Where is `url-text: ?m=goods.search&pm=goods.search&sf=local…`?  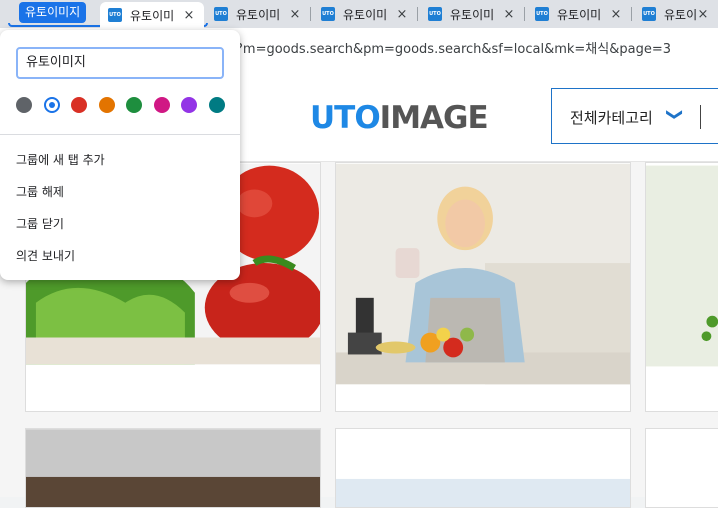
url-text: ?m=goods.search&pm=goods.search&sf=local… is located at coordinates (453, 47).